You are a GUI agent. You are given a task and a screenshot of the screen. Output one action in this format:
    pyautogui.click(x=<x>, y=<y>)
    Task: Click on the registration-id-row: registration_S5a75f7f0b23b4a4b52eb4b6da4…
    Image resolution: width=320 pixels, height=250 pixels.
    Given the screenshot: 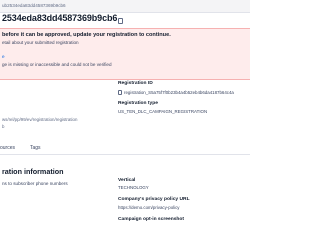 What is the action you would take?
    pyautogui.click(x=176, y=92)
    